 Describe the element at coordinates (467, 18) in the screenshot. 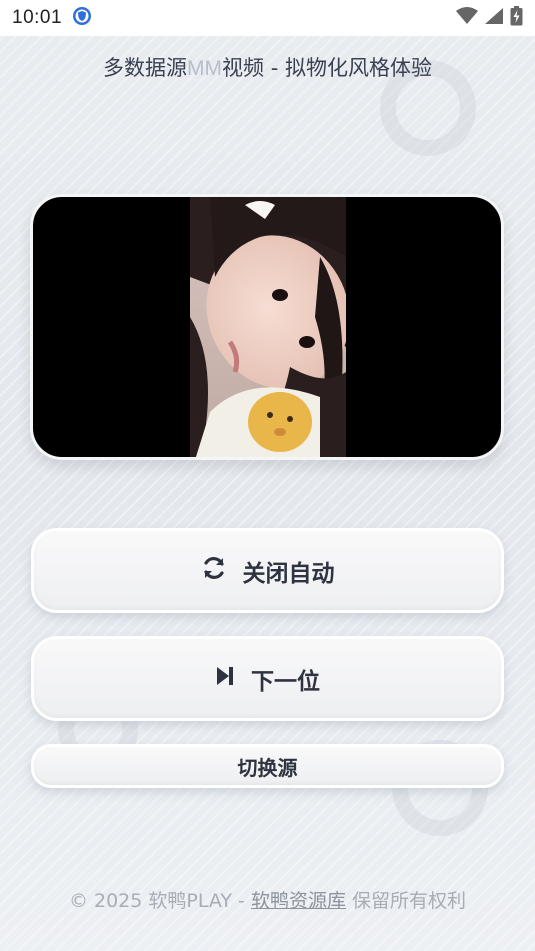

I see `wifi-icon` at that location.